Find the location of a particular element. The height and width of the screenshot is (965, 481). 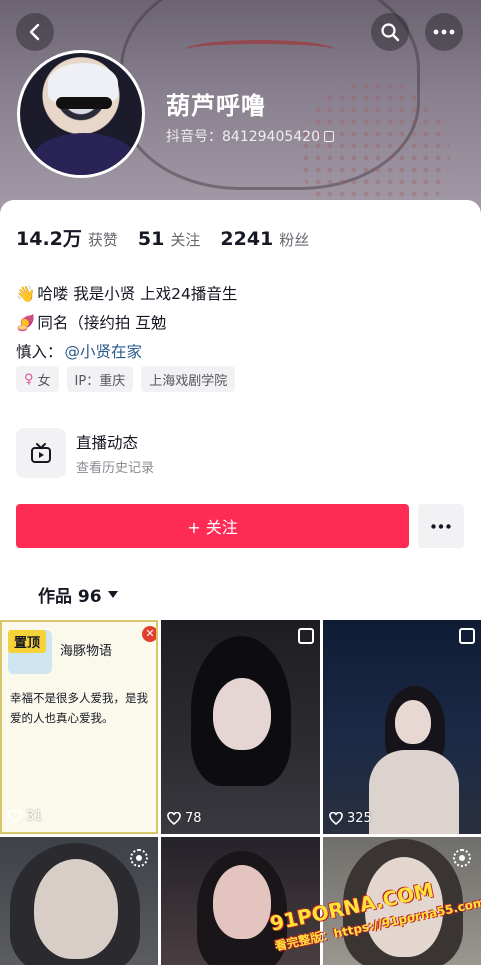

nickname: 葫芦呼噜 is located at coordinates (216, 106).